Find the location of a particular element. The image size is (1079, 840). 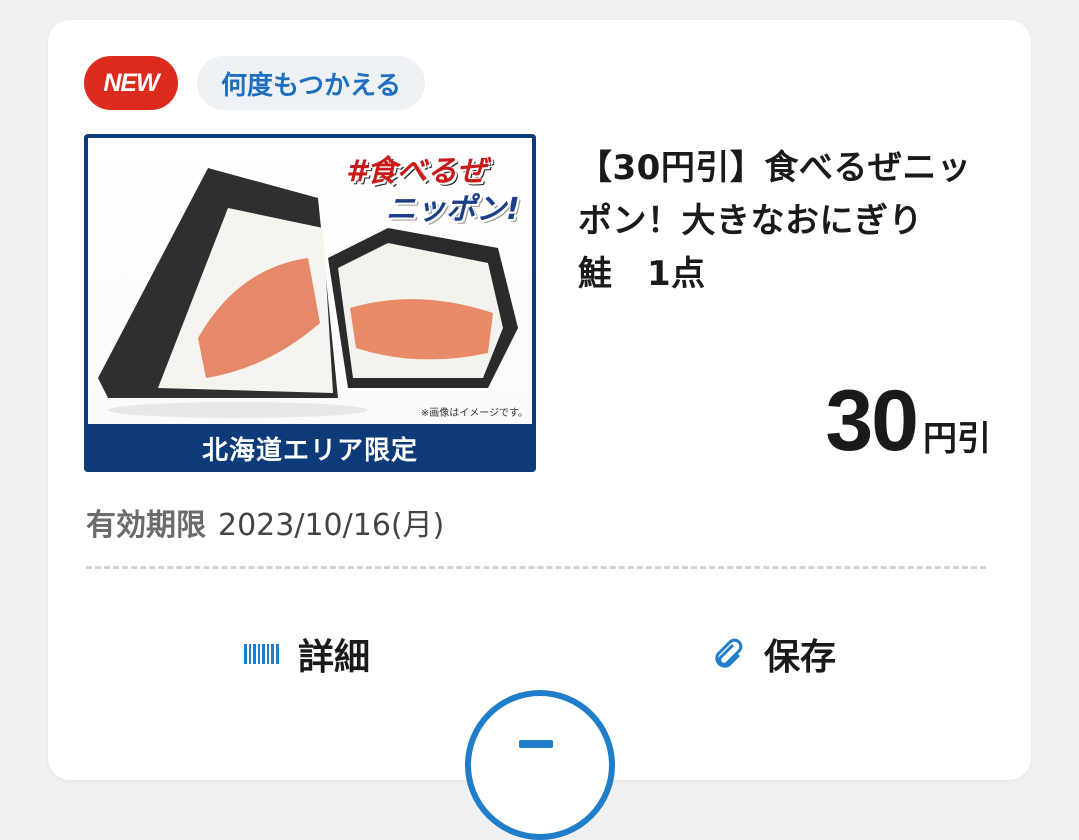

save-button: 保存 is located at coordinates (773, 654).